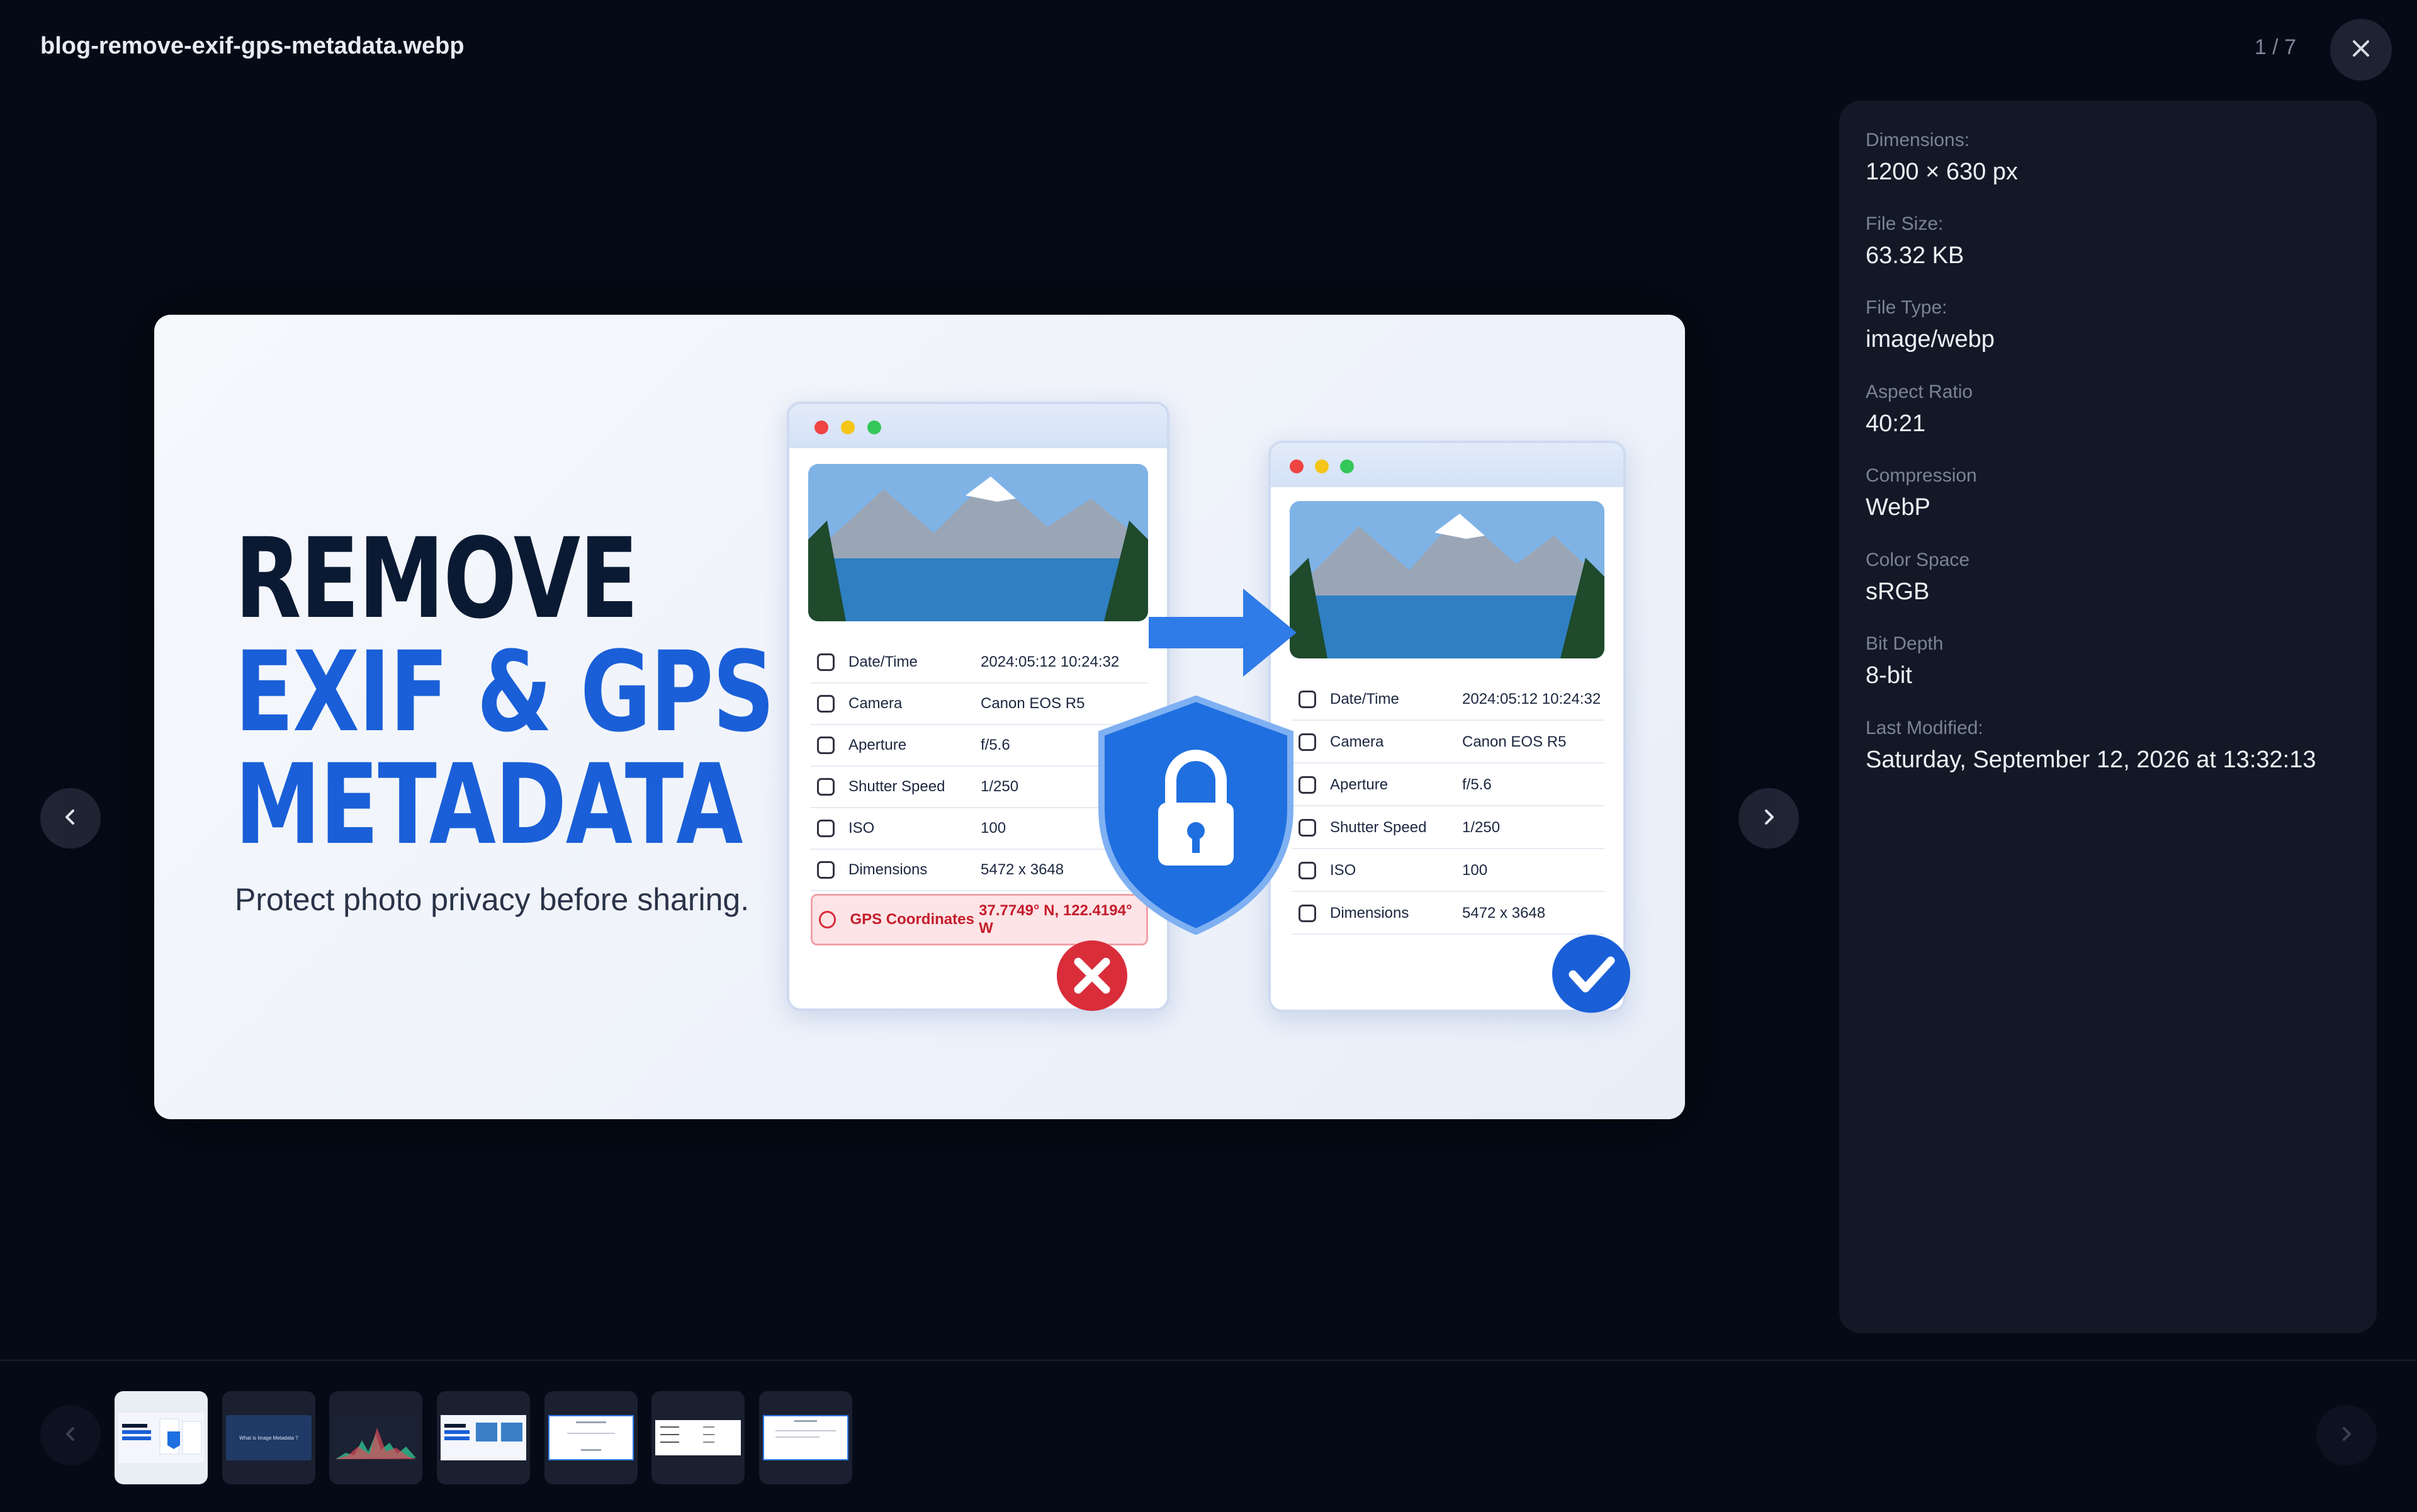  What do you see at coordinates (1918, 577) in the screenshot?
I see `info-color-space: Color Space sRGB` at bounding box center [1918, 577].